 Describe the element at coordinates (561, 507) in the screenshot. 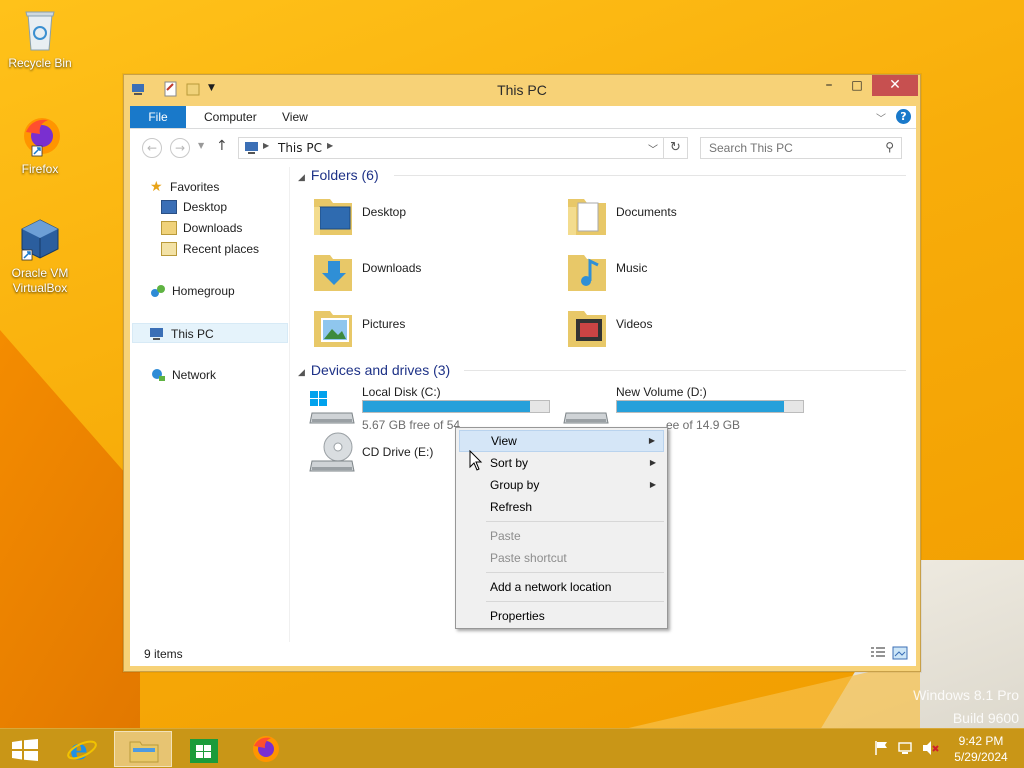

I see `menu-item-refresh: Refresh` at that location.